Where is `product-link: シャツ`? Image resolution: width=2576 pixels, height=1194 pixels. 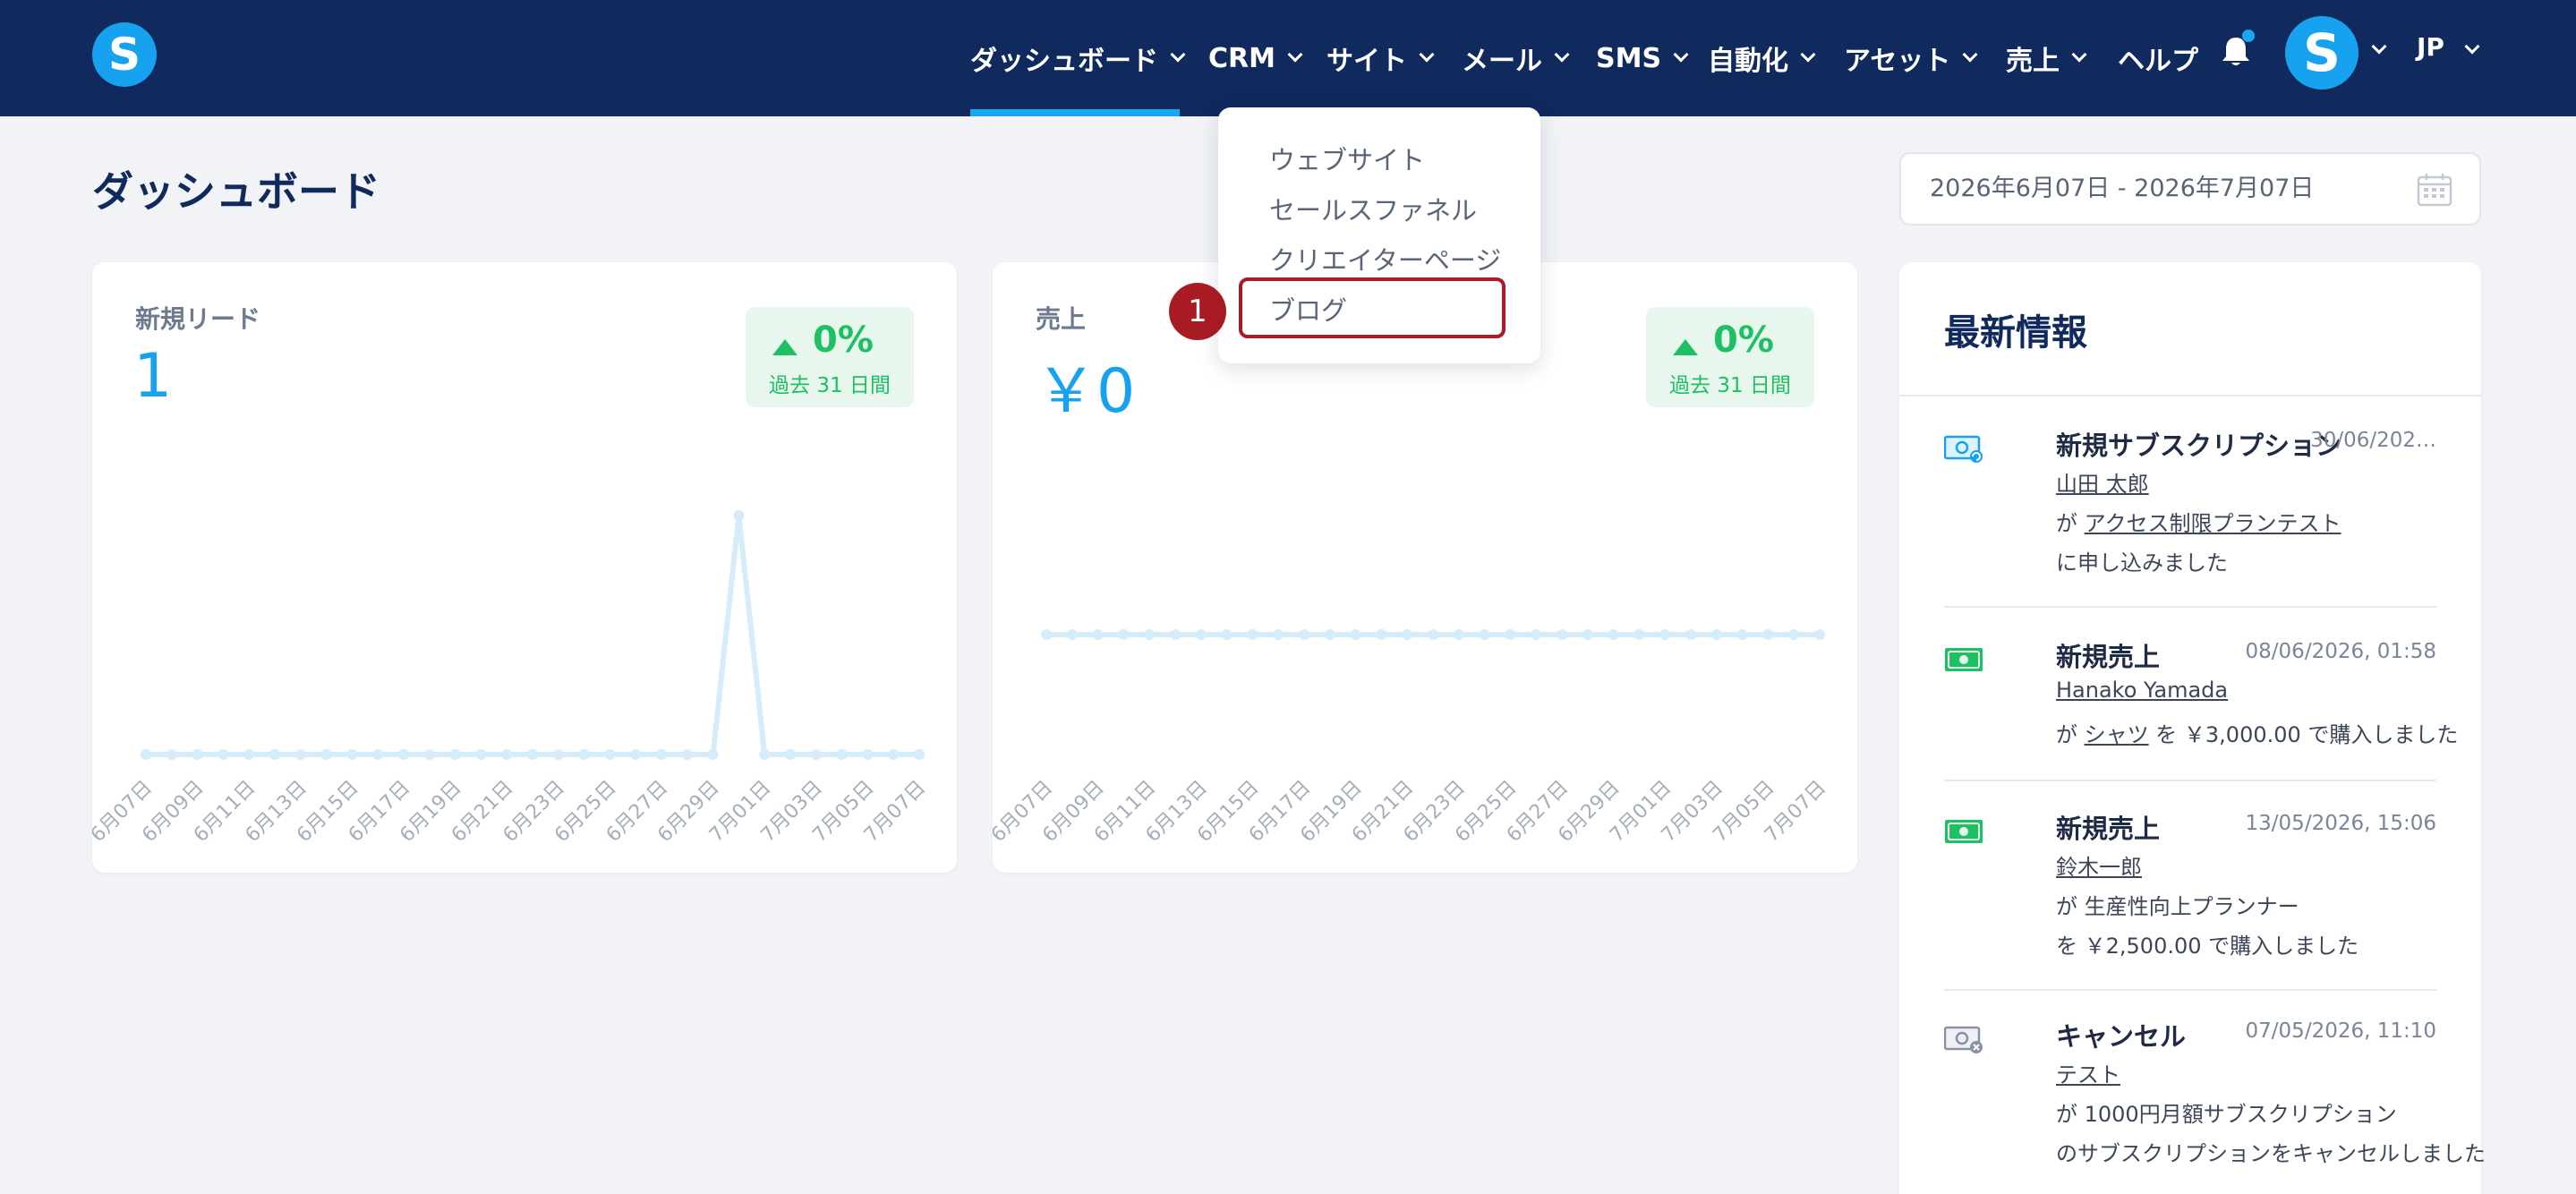 product-link: シャツ is located at coordinates (2117, 735).